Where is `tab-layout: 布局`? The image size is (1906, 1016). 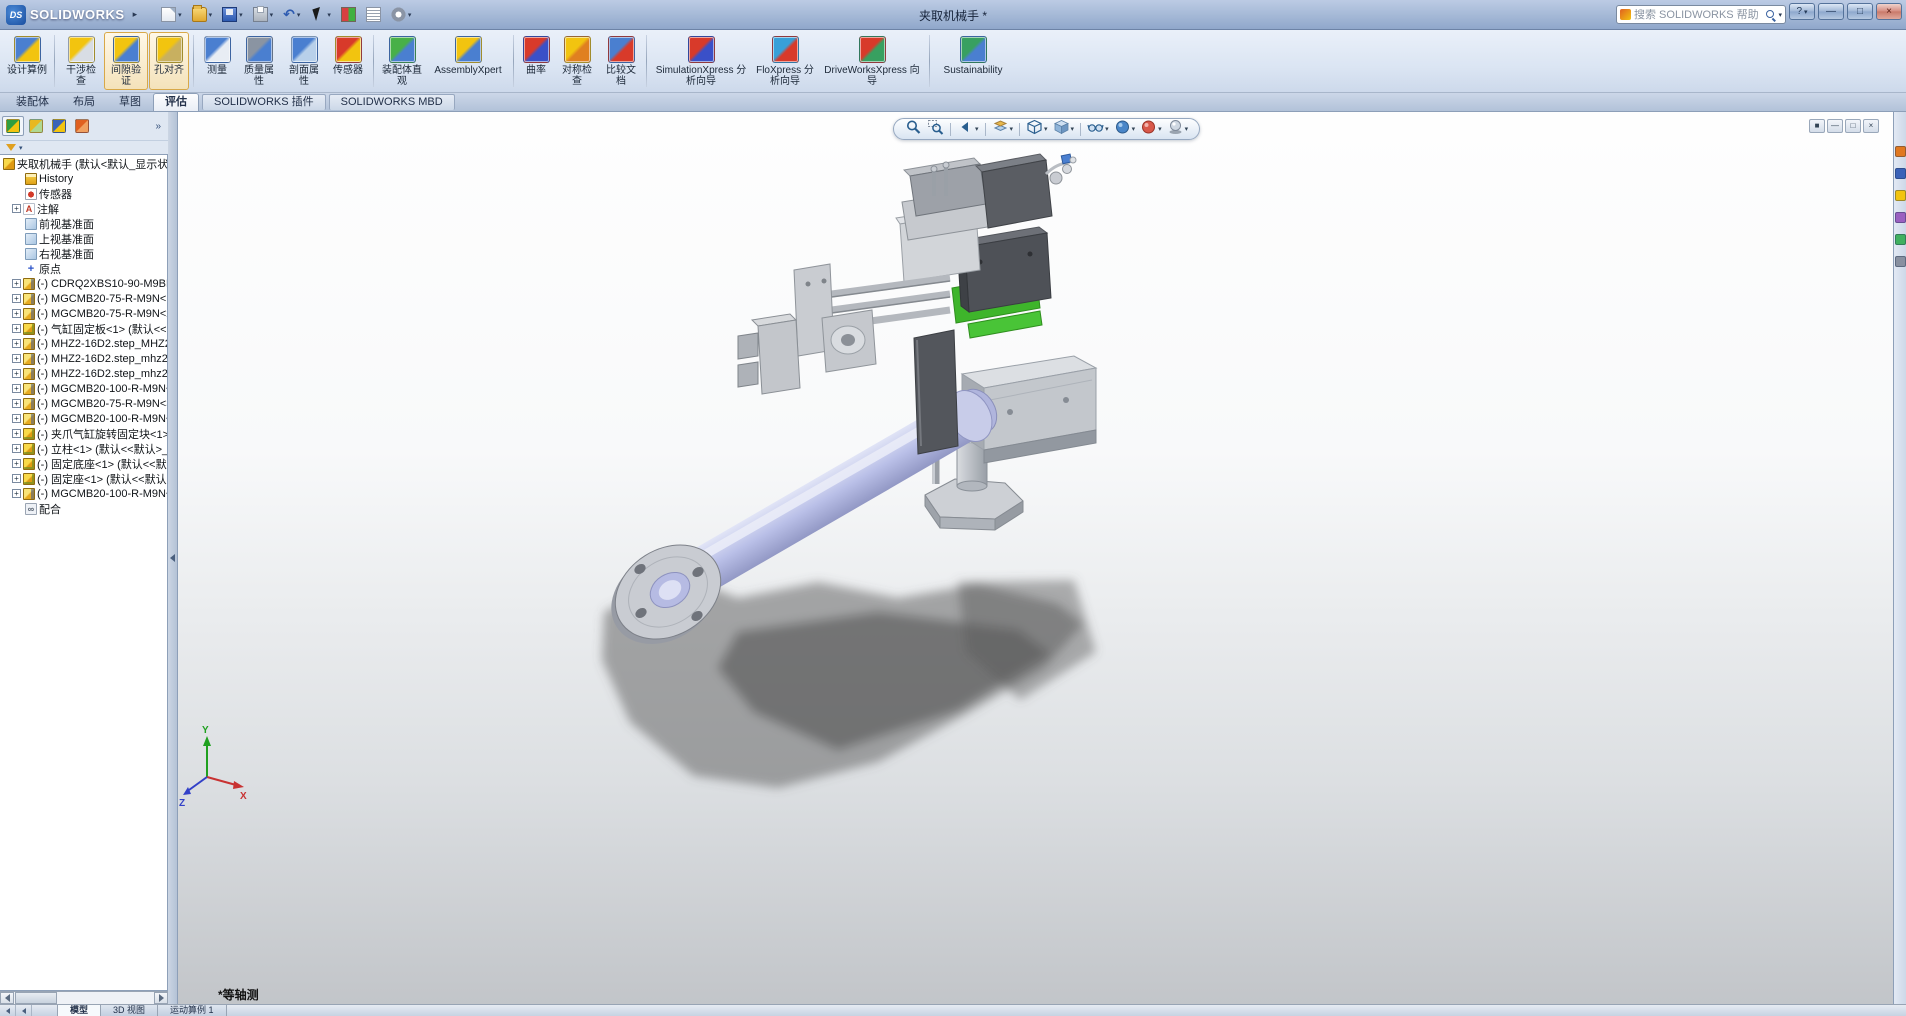
tab-layout: 布局 is located at coordinates (84, 102).